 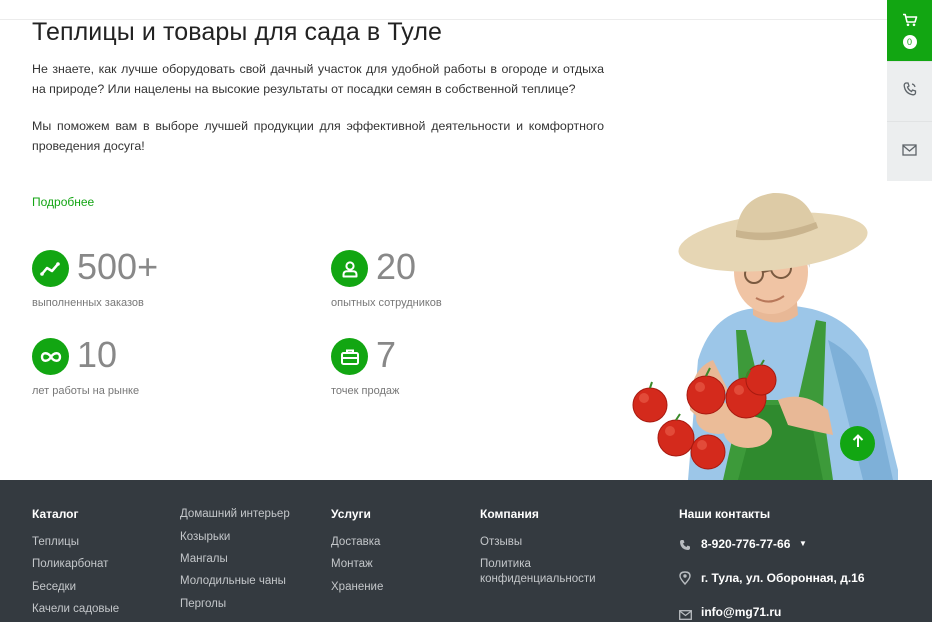 I want to click on footer-company-heading: Компания, so click(x=509, y=514).